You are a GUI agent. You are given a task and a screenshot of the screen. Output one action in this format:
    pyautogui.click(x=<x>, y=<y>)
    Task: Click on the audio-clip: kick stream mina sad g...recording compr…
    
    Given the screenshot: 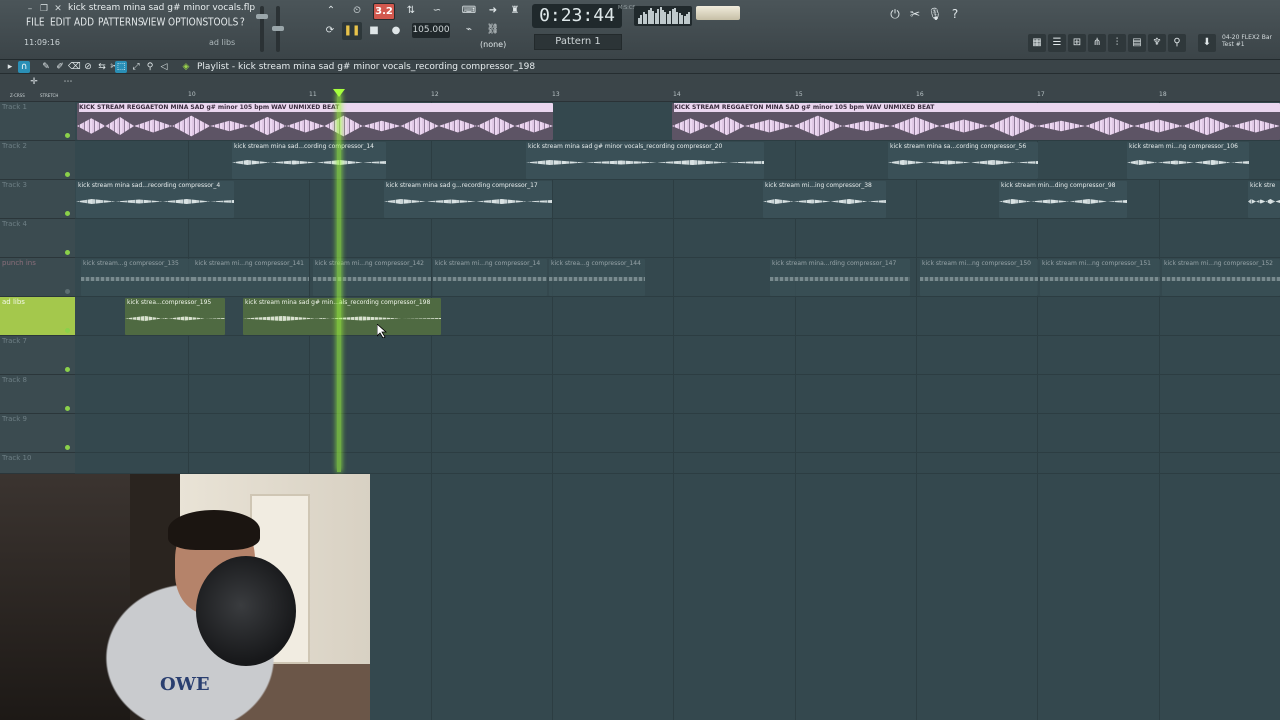 What is the action you would take?
    pyautogui.click(x=468, y=199)
    